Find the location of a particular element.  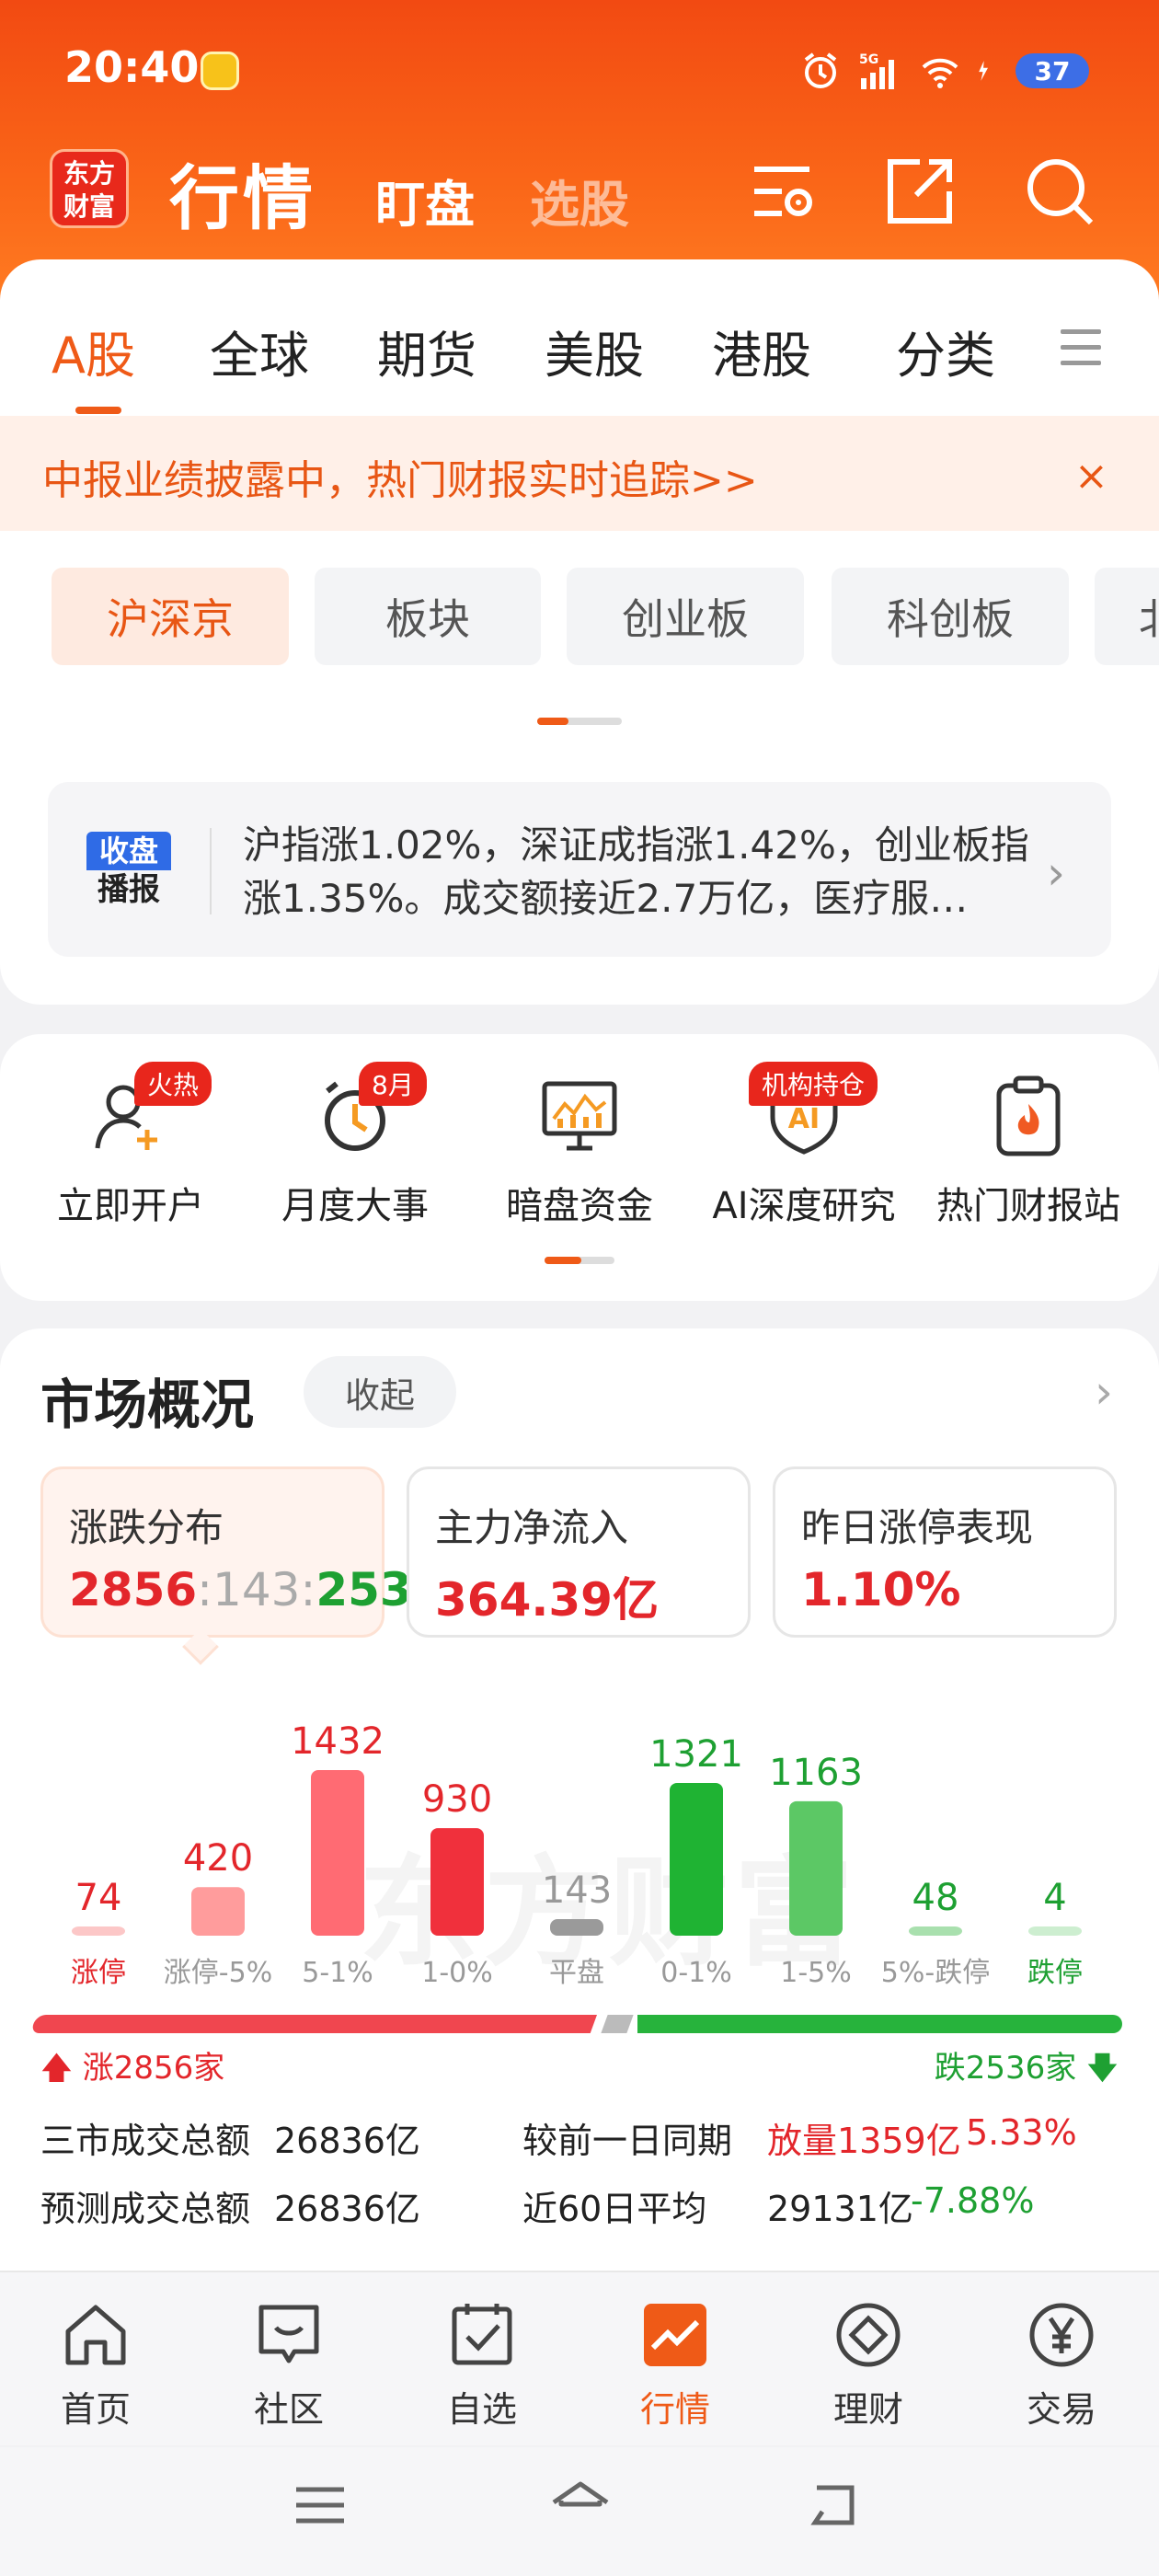

chip-sector: 板块 is located at coordinates (428, 616).